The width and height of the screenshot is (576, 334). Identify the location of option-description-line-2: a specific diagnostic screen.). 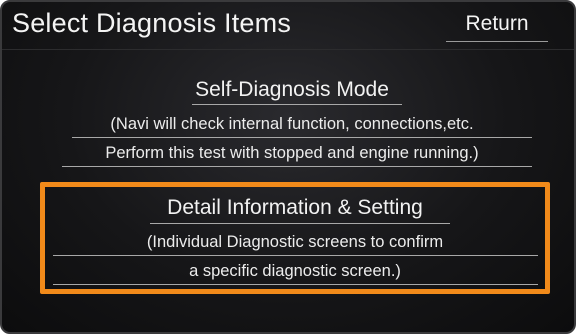
(295, 271).